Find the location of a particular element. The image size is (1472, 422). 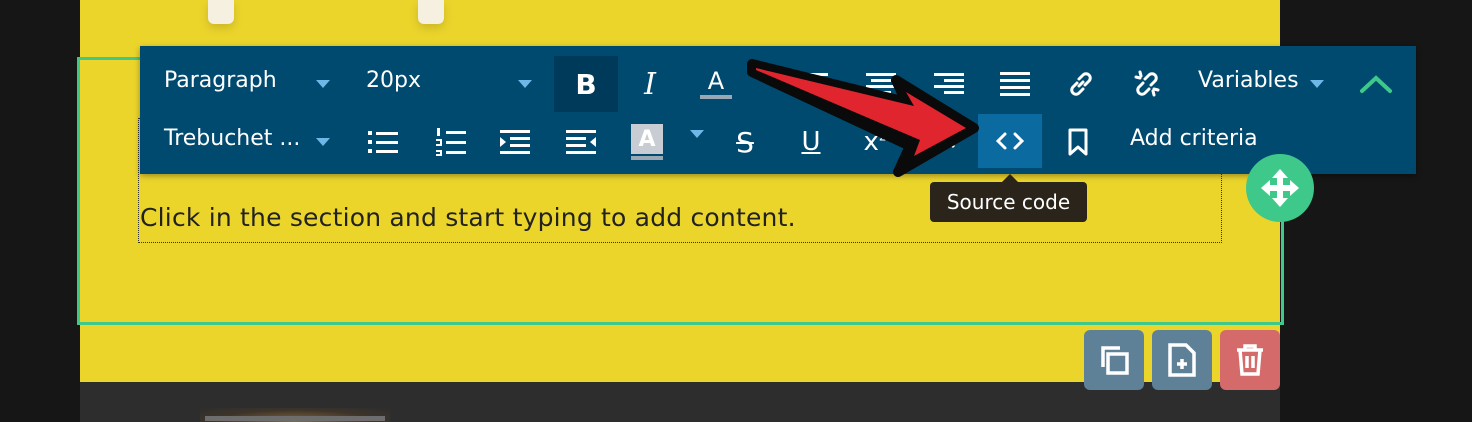

superscript-mark: 2 is located at coordinates (882, 136).